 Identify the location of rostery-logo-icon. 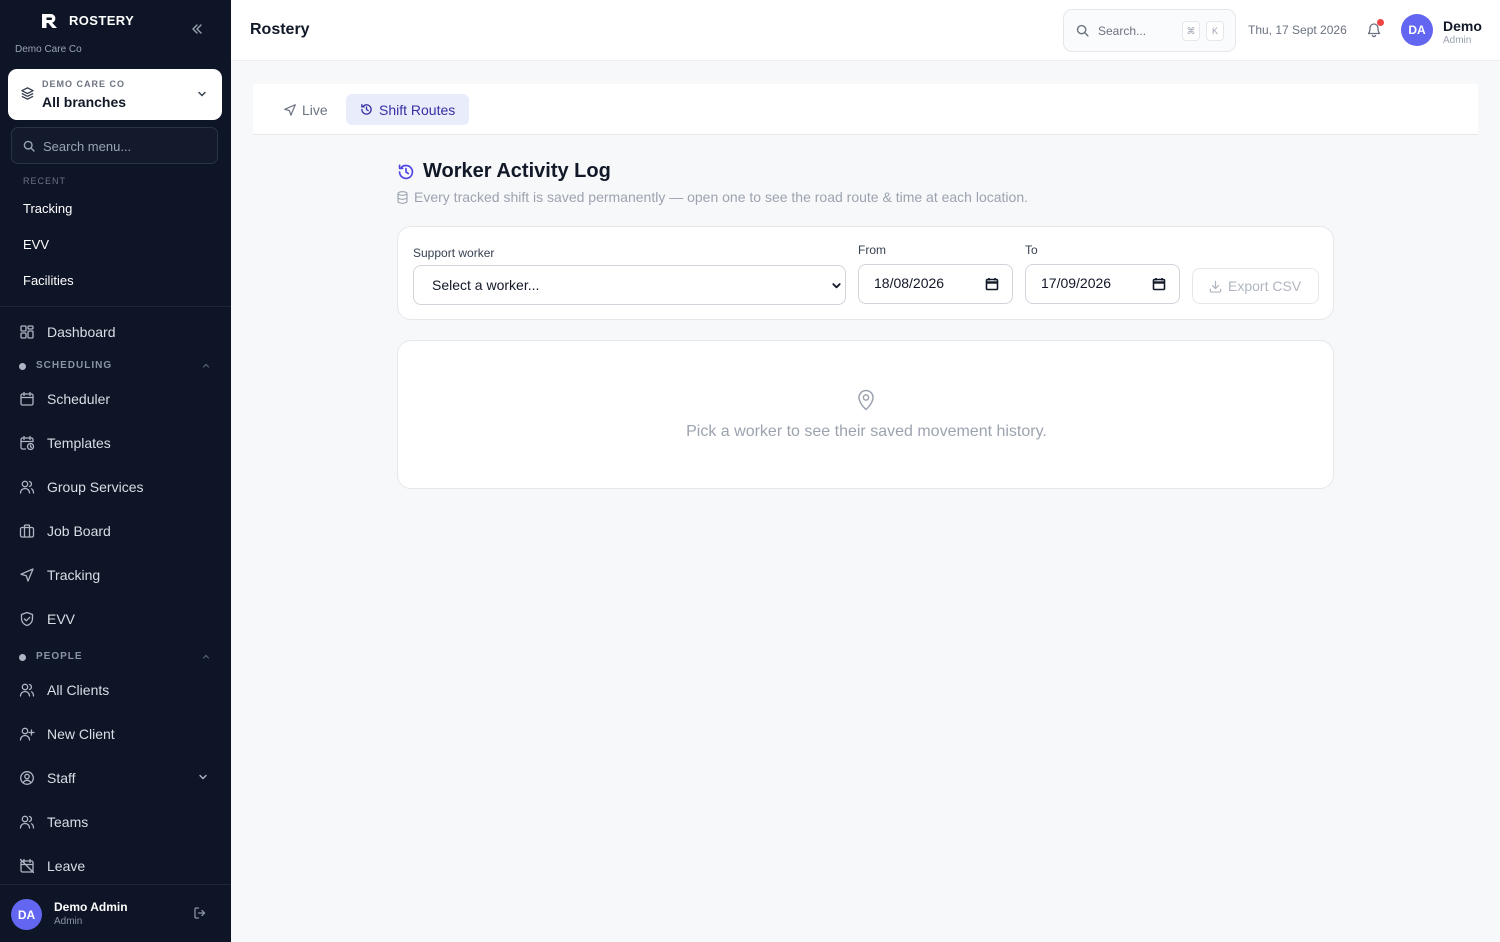
(50, 21).